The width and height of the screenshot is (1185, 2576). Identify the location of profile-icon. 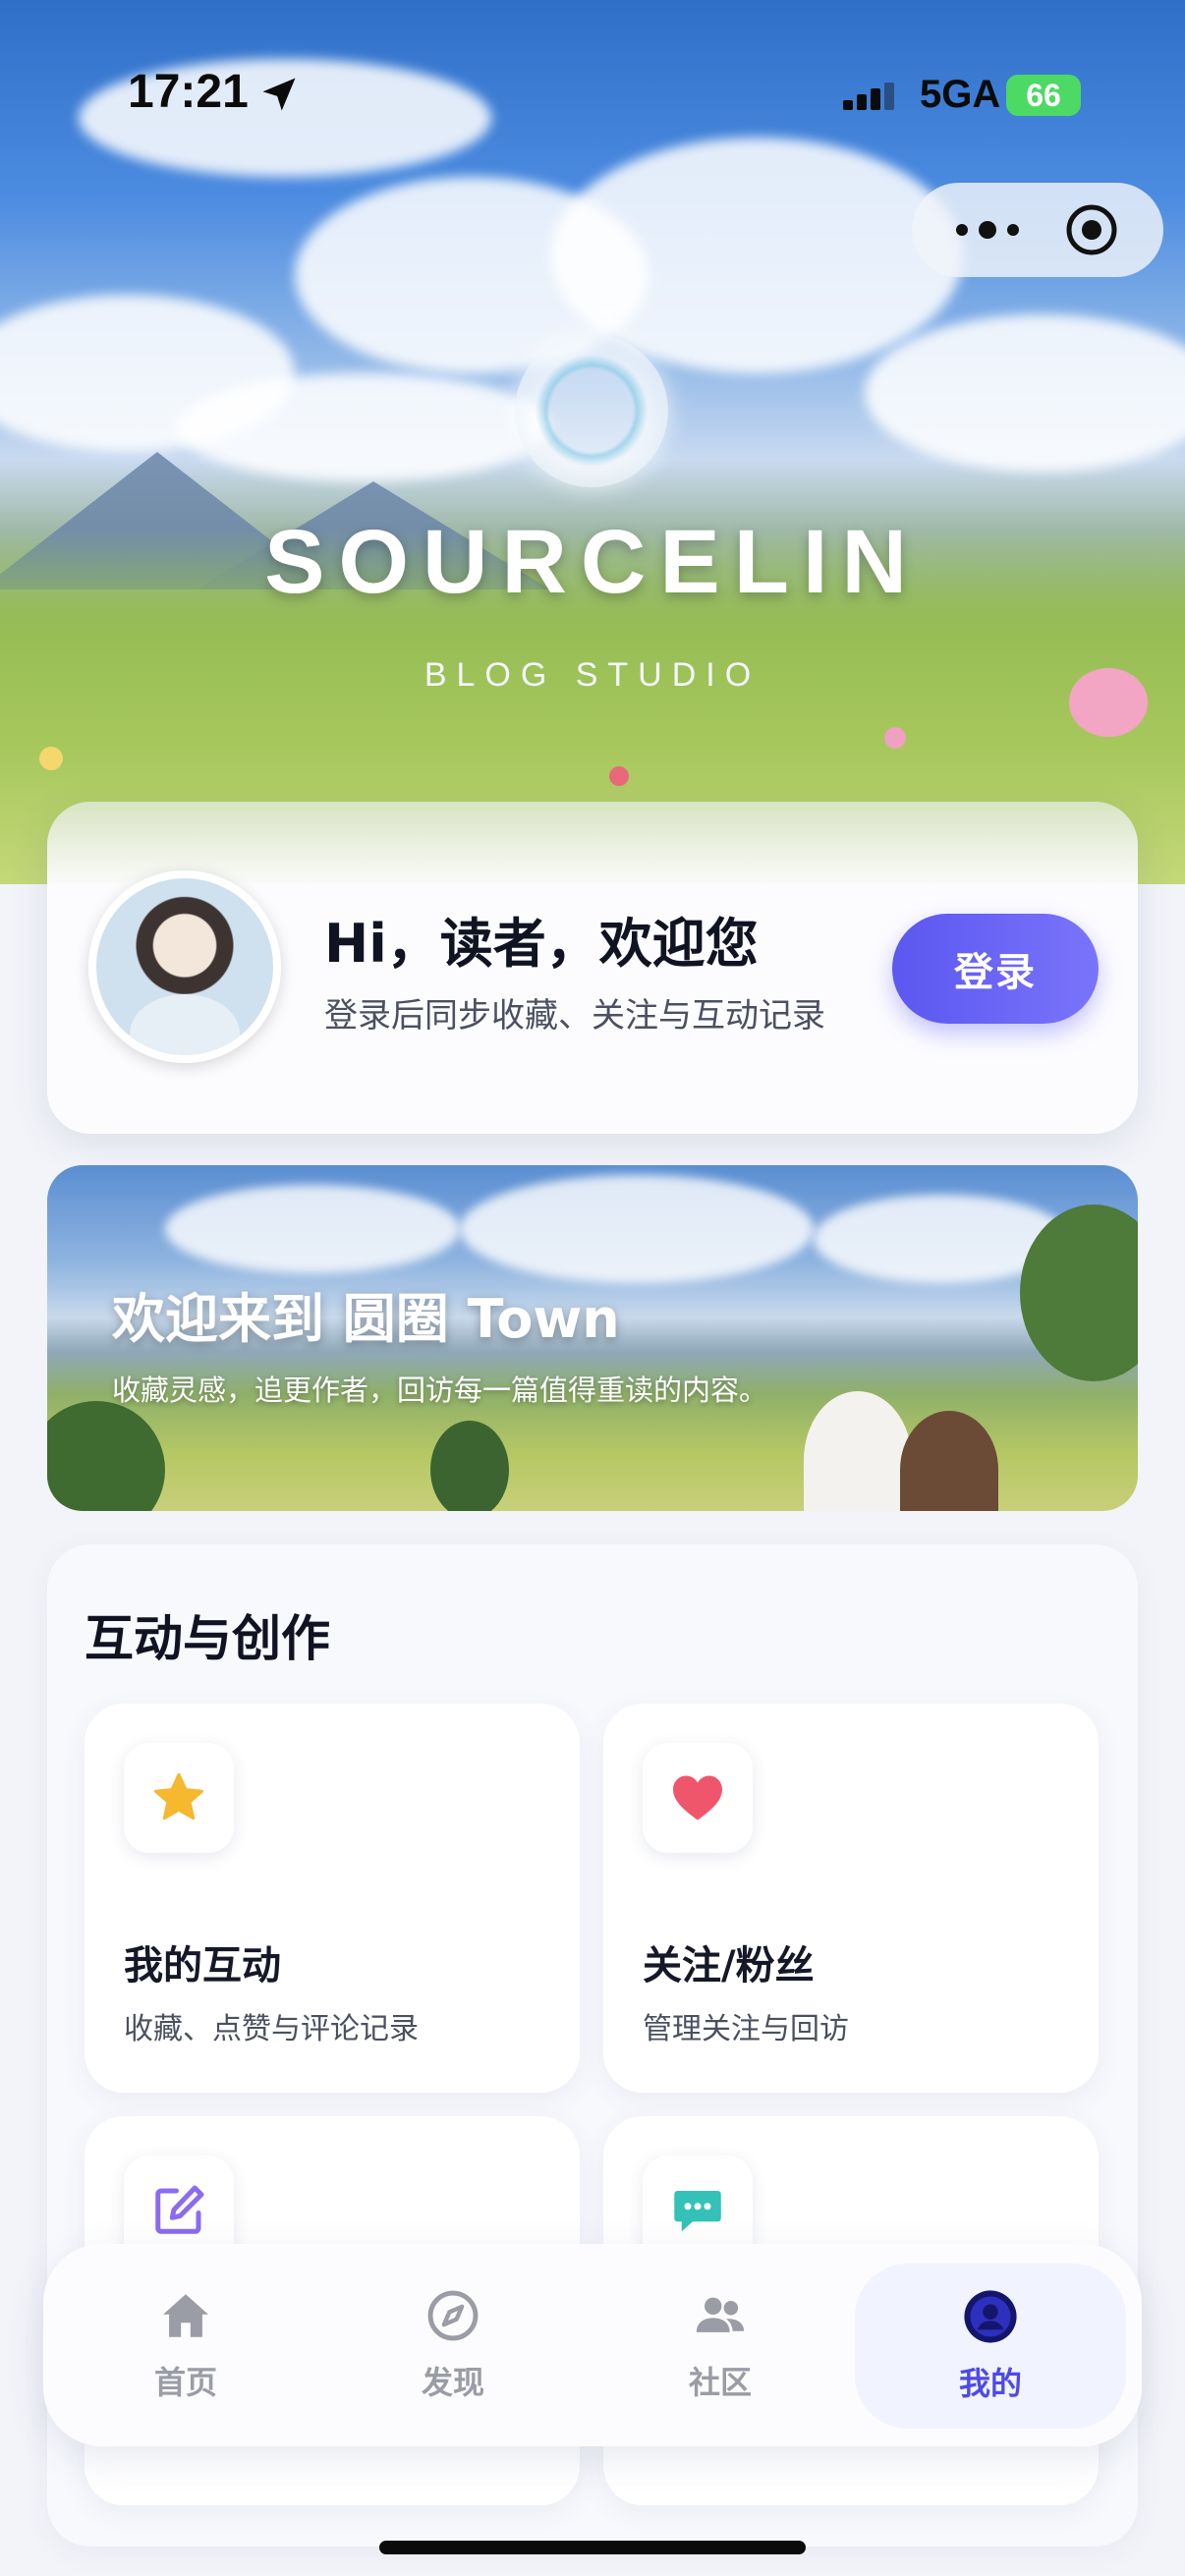
(991, 2316).